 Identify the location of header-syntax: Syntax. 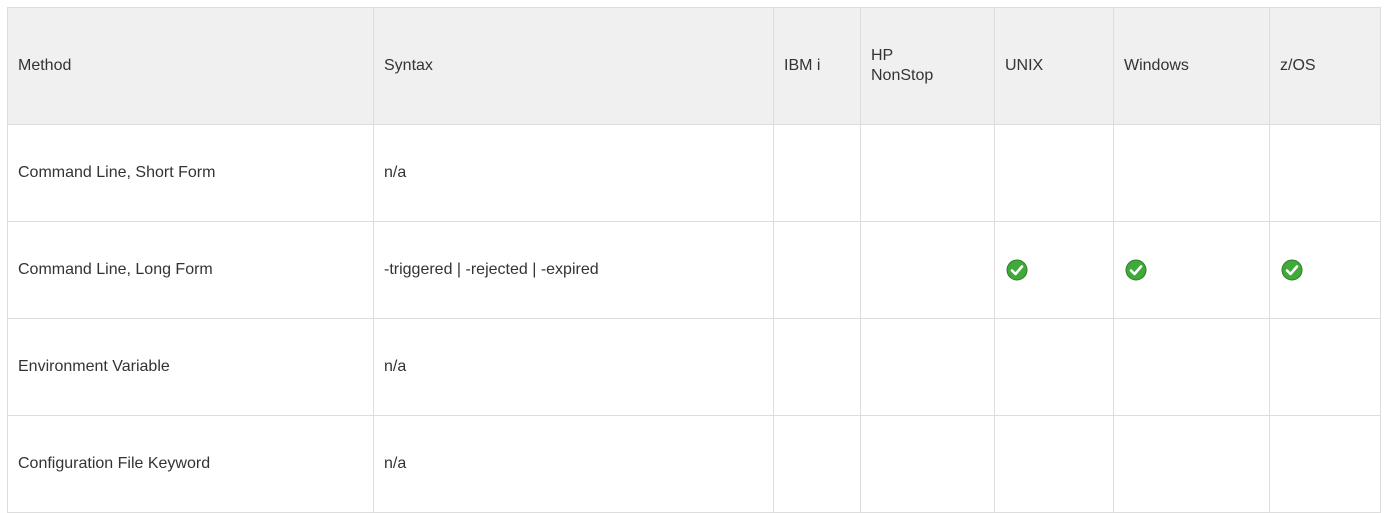
(573, 66).